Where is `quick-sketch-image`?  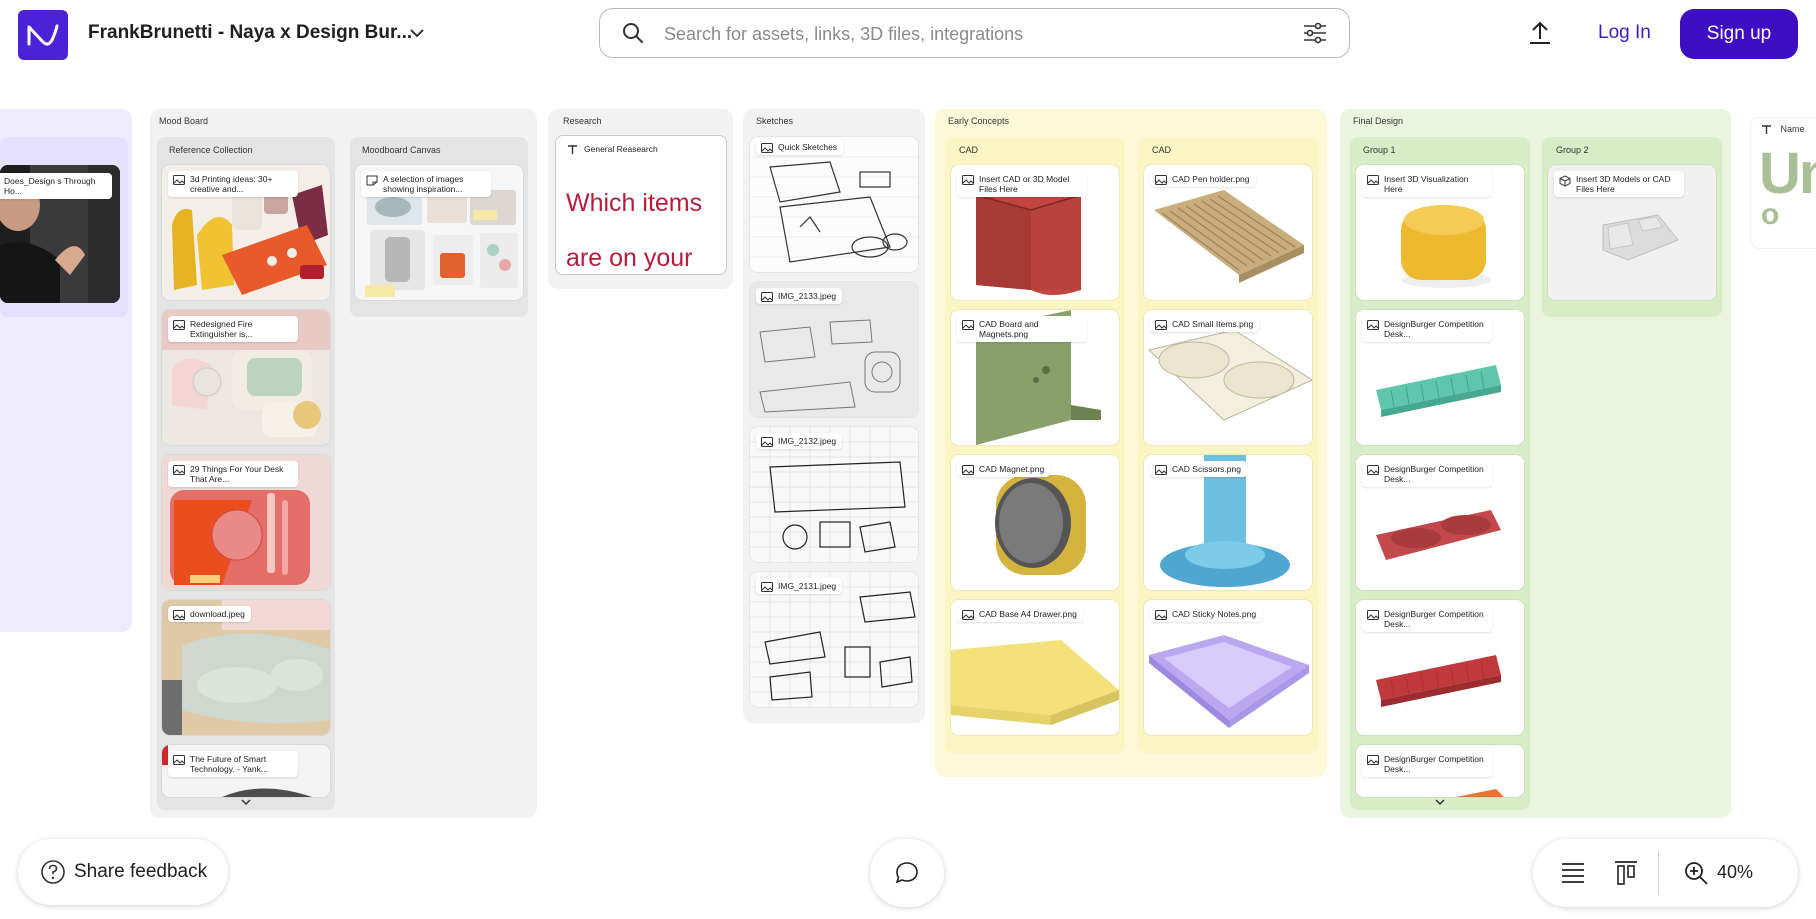 quick-sketch-image is located at coordinates (834, 204).